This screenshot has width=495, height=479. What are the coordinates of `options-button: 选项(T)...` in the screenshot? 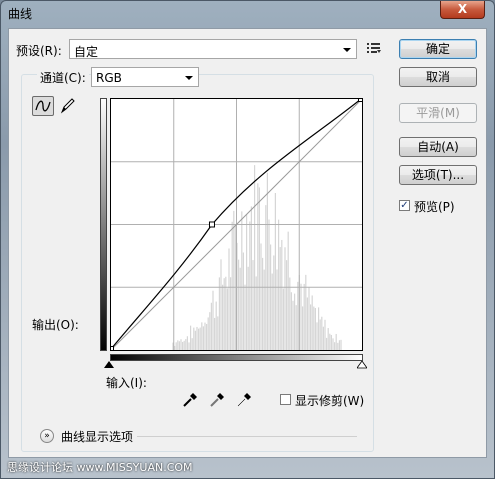 It's located at (438, 175).